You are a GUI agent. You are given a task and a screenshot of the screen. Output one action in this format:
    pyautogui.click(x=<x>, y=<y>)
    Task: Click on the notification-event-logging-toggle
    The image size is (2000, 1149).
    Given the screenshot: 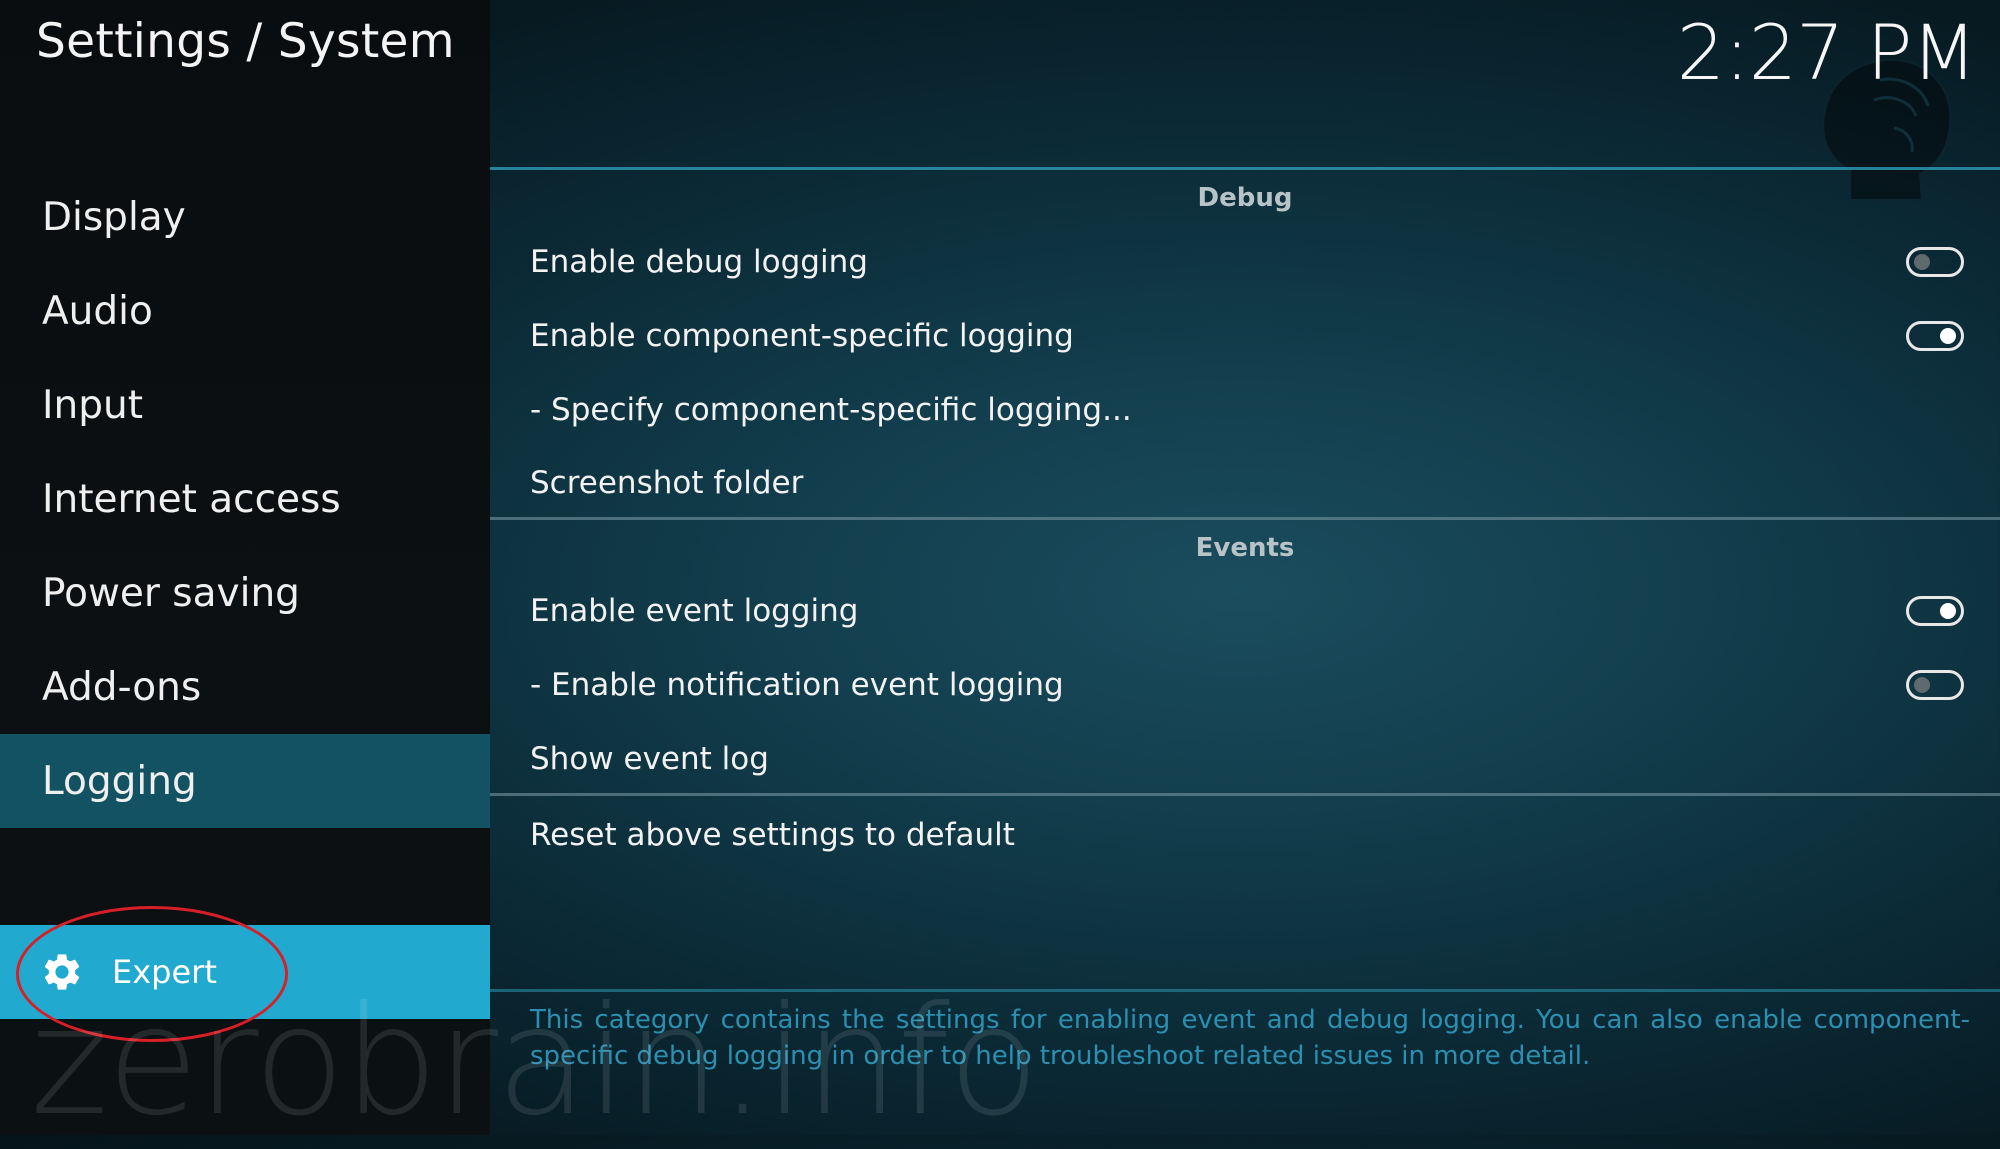 What is the action you would take?
    pyautogui.click(x=1935, y=685)
    